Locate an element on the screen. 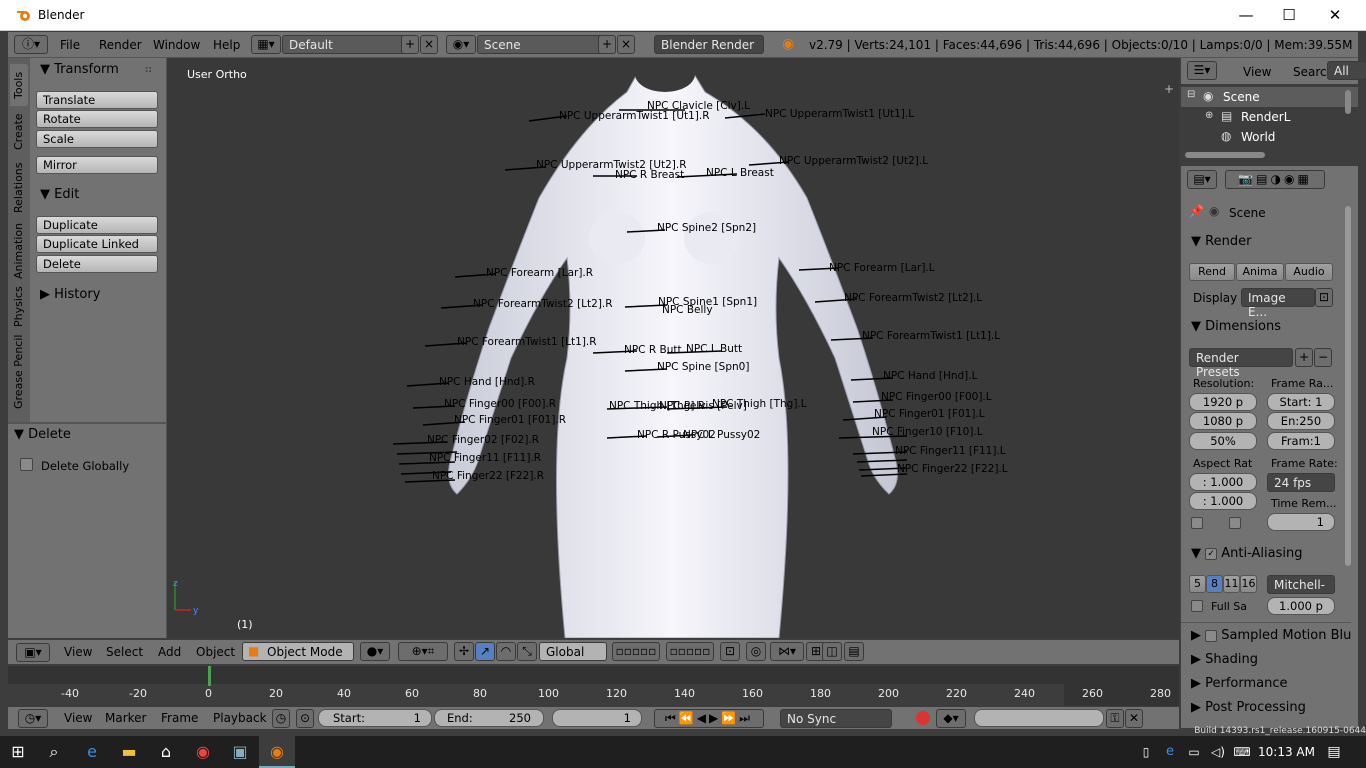 This screenshot has width=1366, height=768. menu-help: Help is located at coordinates (226, 45).